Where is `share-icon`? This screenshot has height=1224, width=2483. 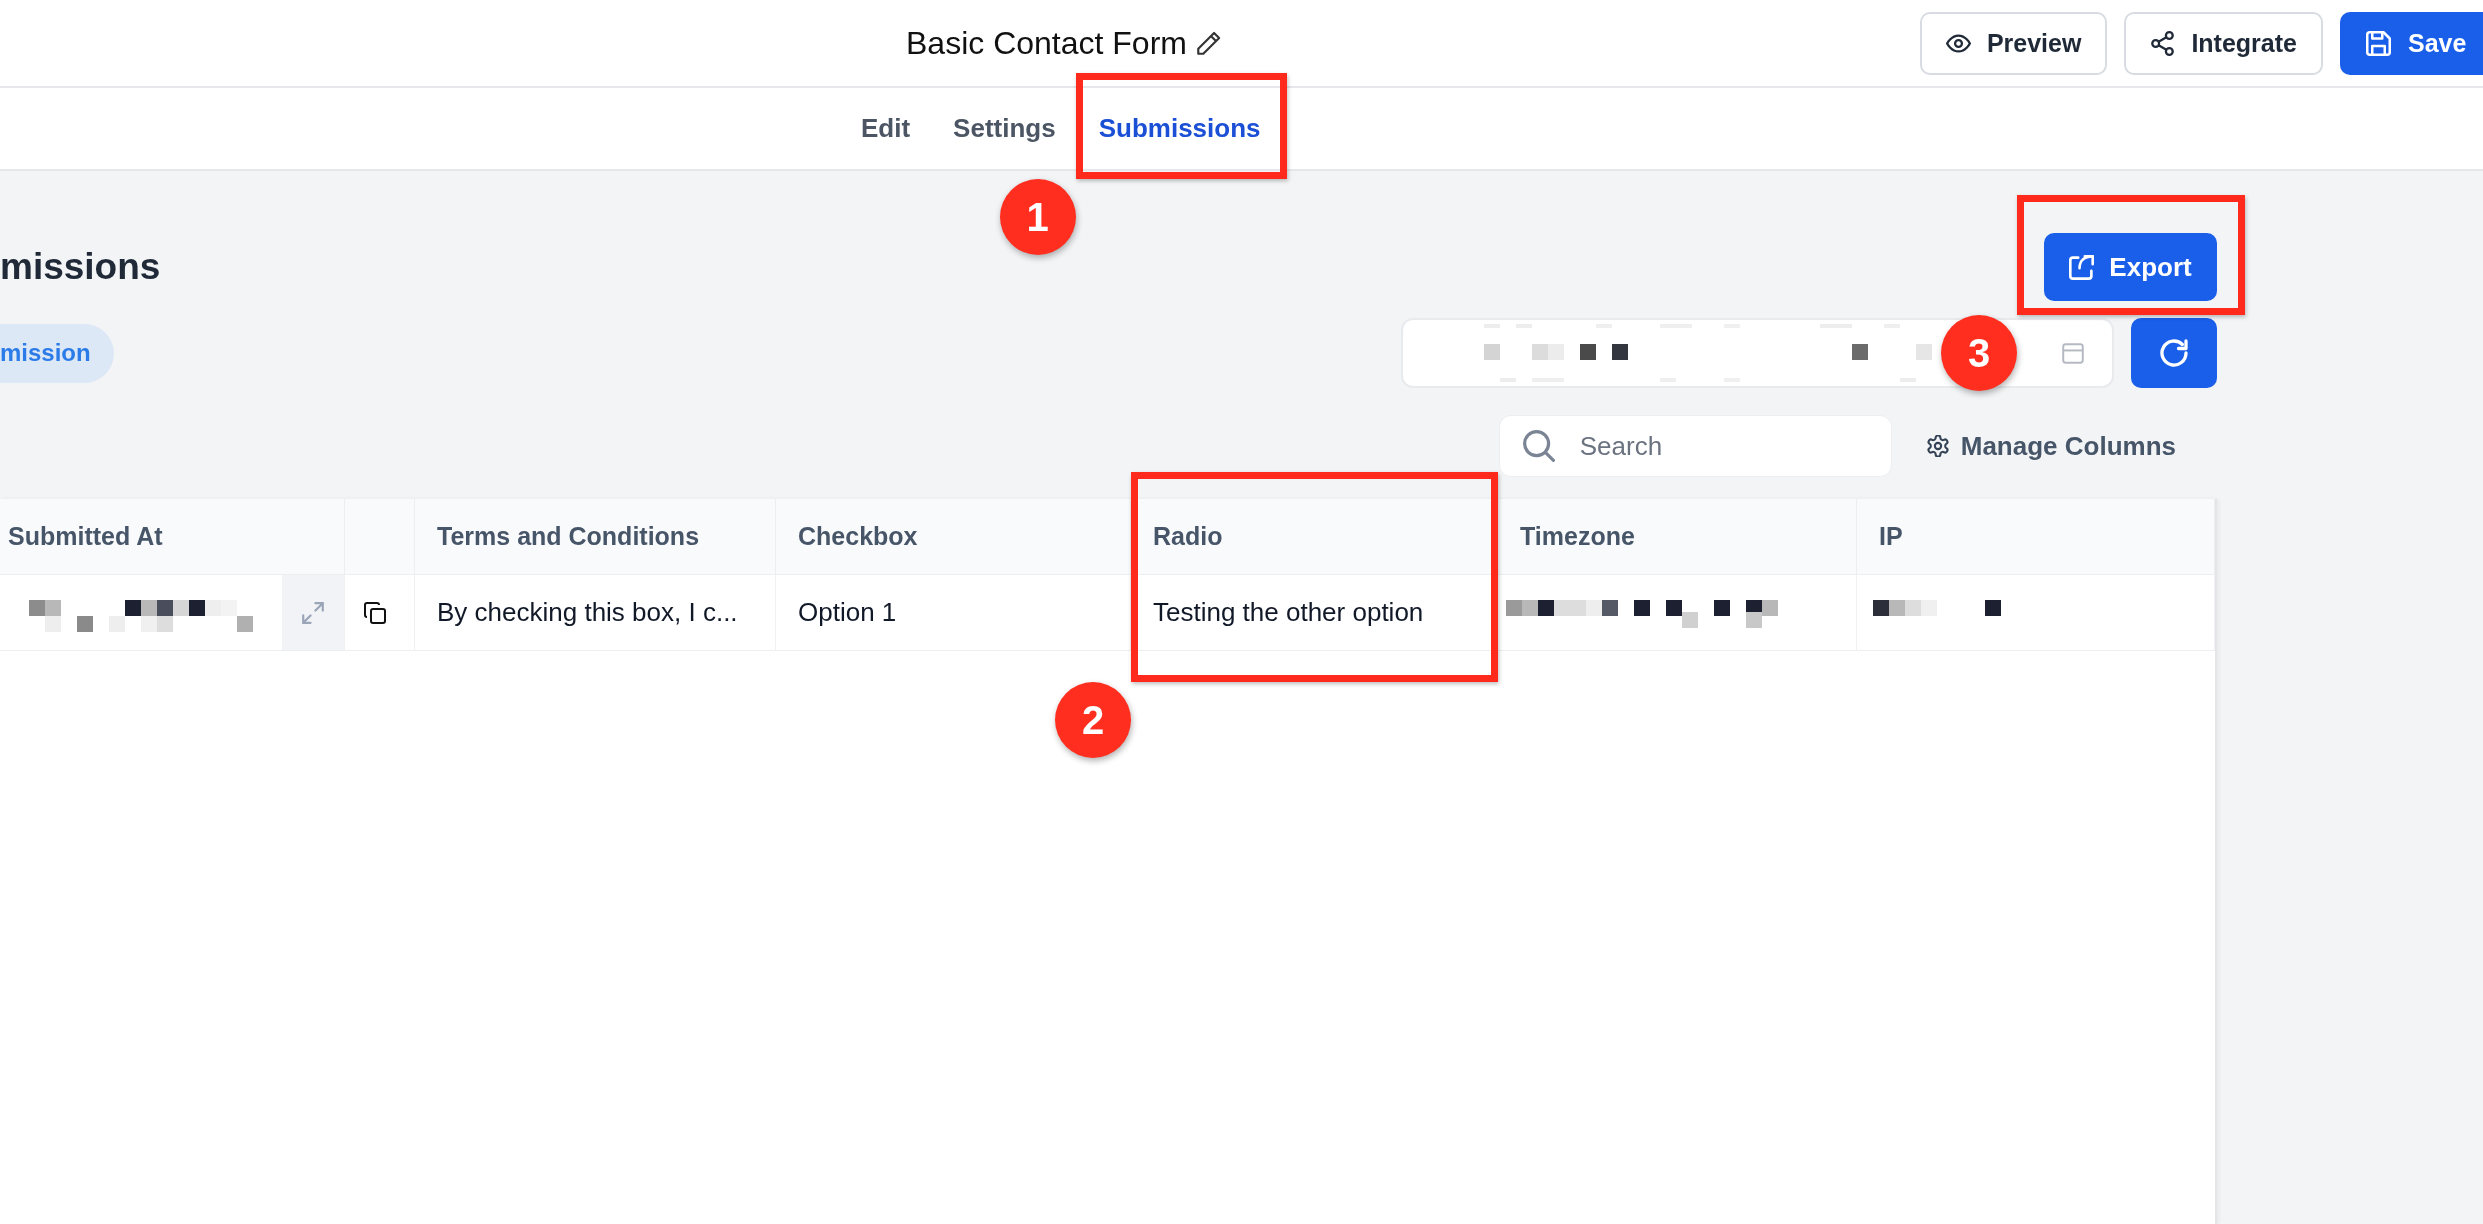
share-icon is located at coordinates (2163, 43).